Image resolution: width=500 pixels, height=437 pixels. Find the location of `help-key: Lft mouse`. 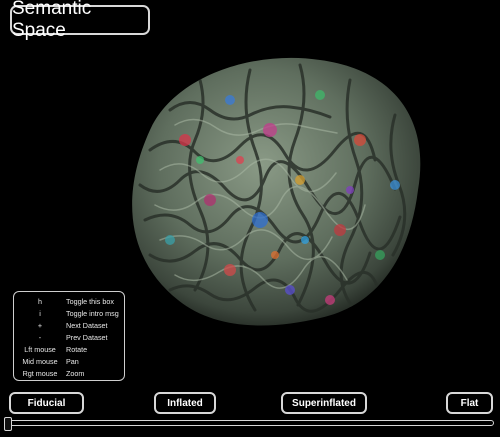

help-key: Lft mouse is located at coordinates (40, 349).